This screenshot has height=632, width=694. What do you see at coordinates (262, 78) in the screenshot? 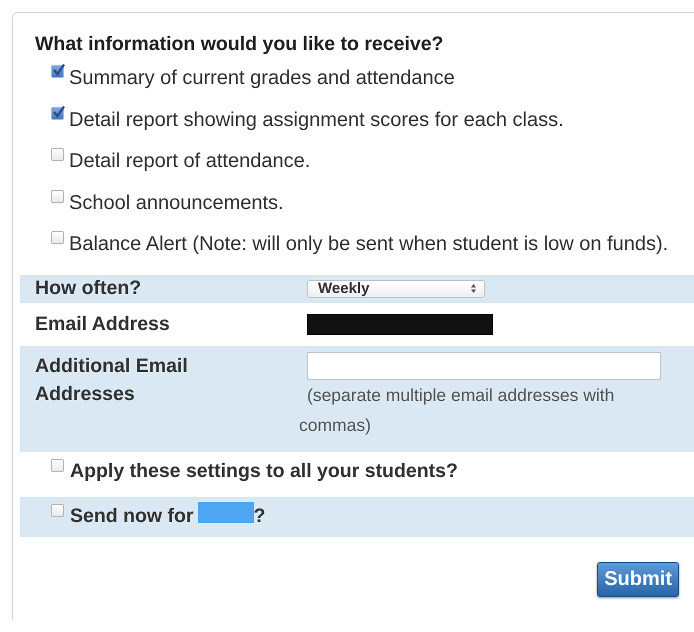
I see `option-label: Summary of current grades and attendance` at bounding box center [262, 78].